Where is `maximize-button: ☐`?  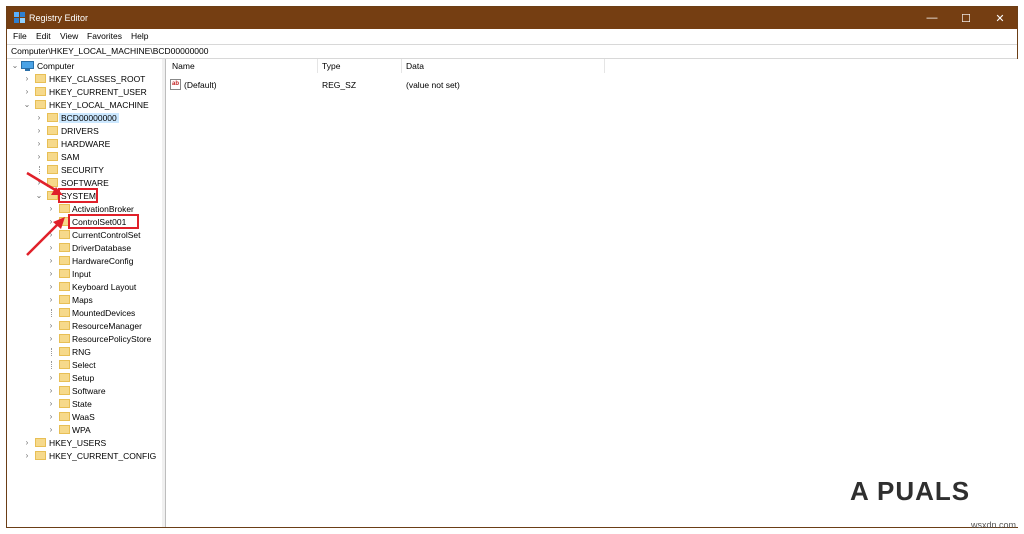
maximize-button: ☐ is located at coordinates (966, 18).